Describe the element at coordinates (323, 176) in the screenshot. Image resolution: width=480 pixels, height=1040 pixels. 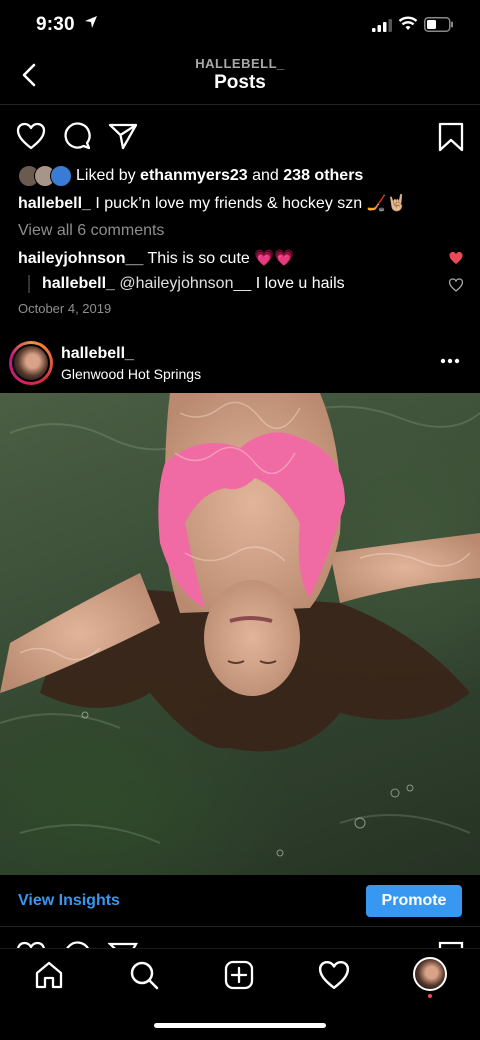
I see `likes-others: 238 others` at that location.